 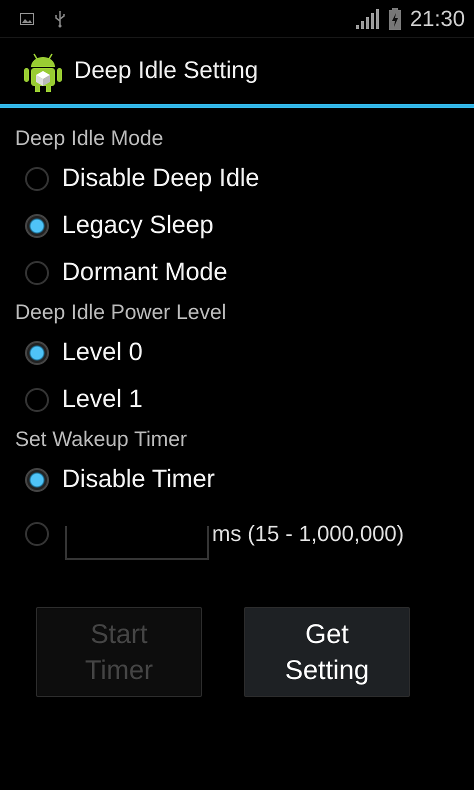 What do you see at coordinates (27, 18) in the screenshot?
I see `picture-icon` at bounding box center [27, 18].